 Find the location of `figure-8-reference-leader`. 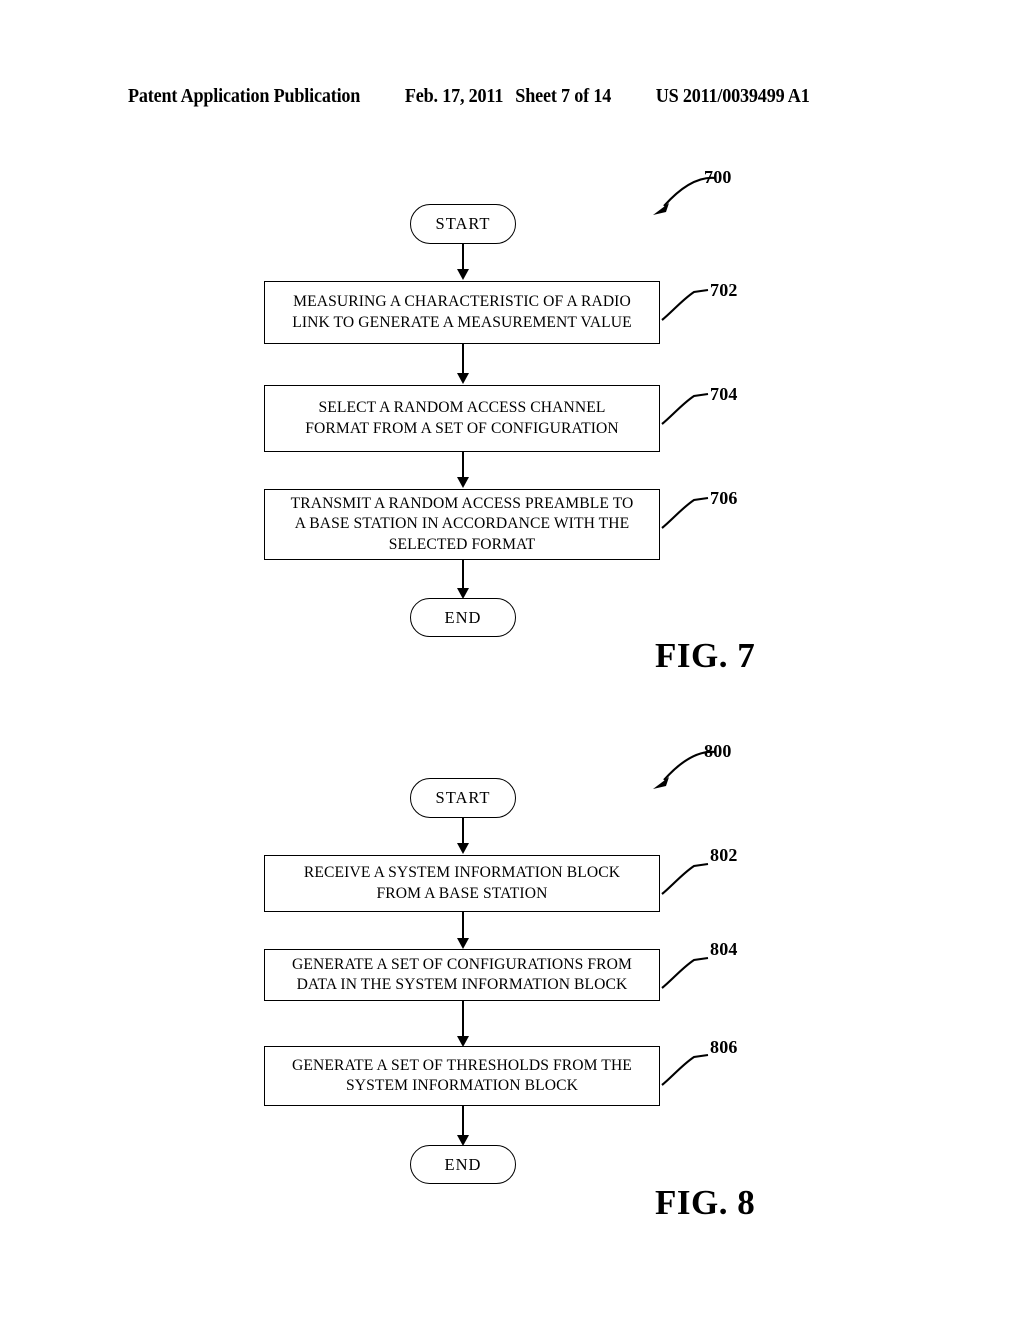

figure-8-reference-leader is located at coordinates (685, 769).